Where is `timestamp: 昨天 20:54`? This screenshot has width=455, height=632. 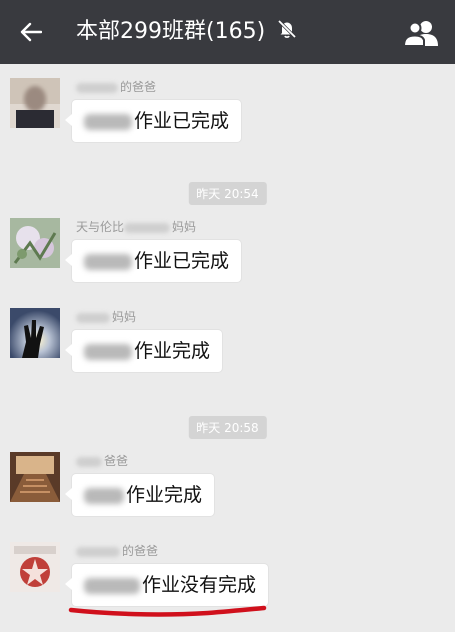
timestamp: 昨天 20:54 is located at coordinates (227, 193).